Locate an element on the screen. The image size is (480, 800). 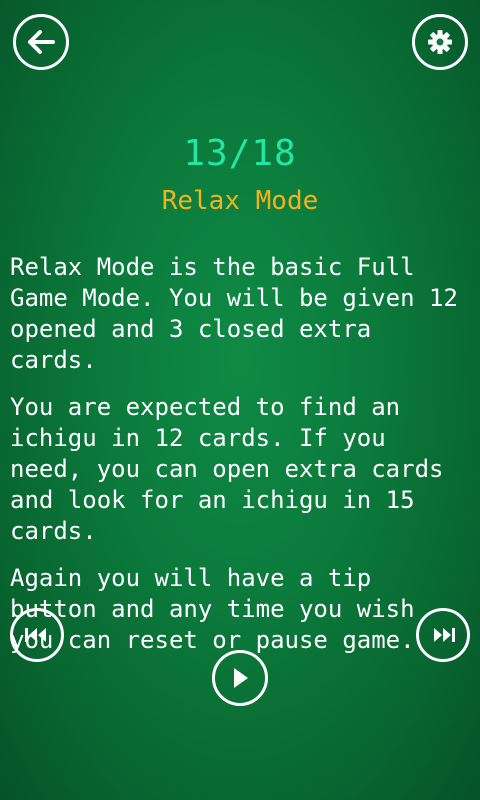
mode-title: Relax Mode is located at coordinates (240, 201).